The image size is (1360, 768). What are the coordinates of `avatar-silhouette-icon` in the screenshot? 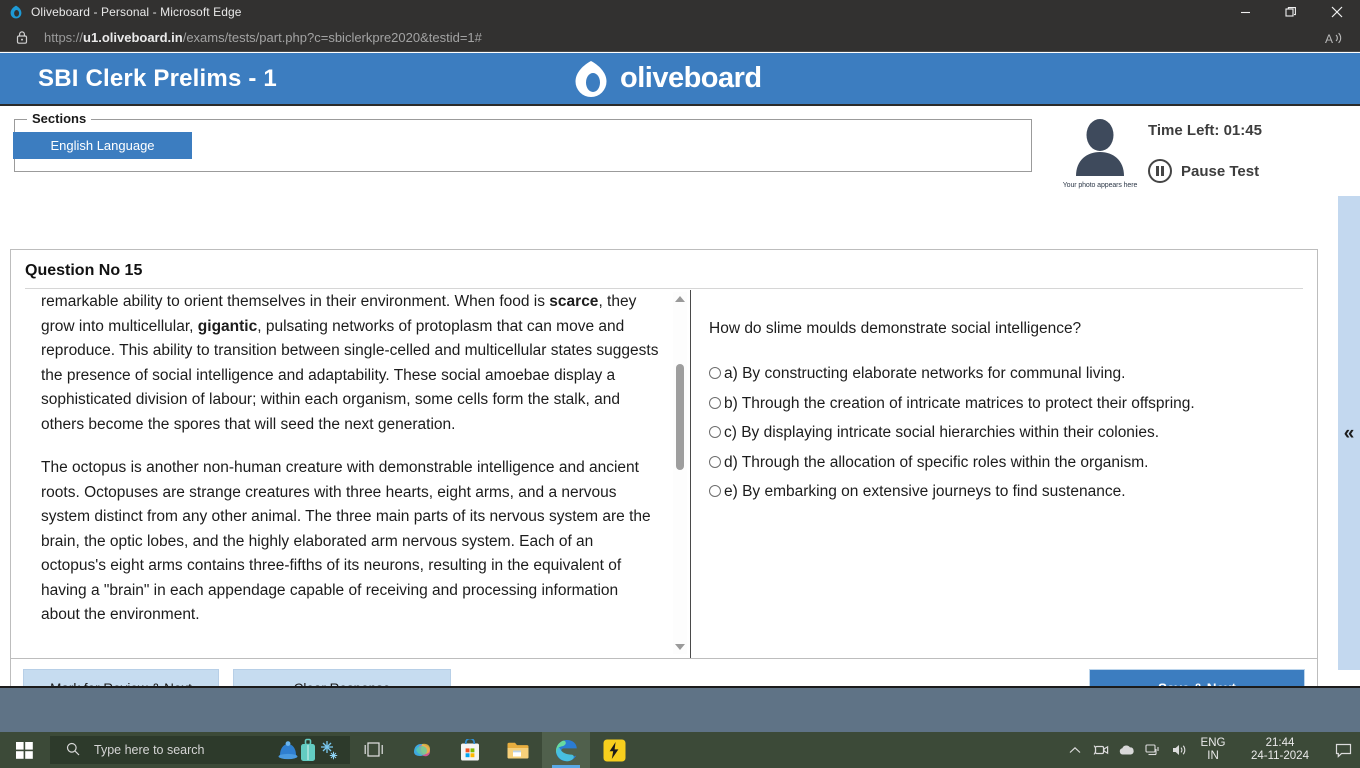 It's located at (1100, 147).